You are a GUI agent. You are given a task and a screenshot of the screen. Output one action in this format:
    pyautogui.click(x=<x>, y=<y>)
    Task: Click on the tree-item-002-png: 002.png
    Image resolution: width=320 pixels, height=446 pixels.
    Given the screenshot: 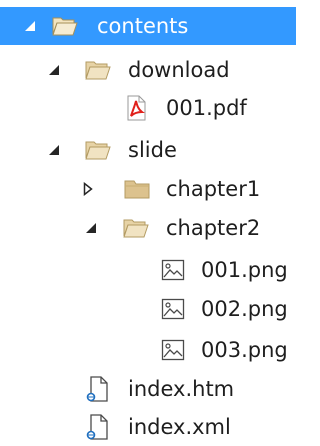 What is the action you would take?
    pyautogui.click(x=148, y=309)
    